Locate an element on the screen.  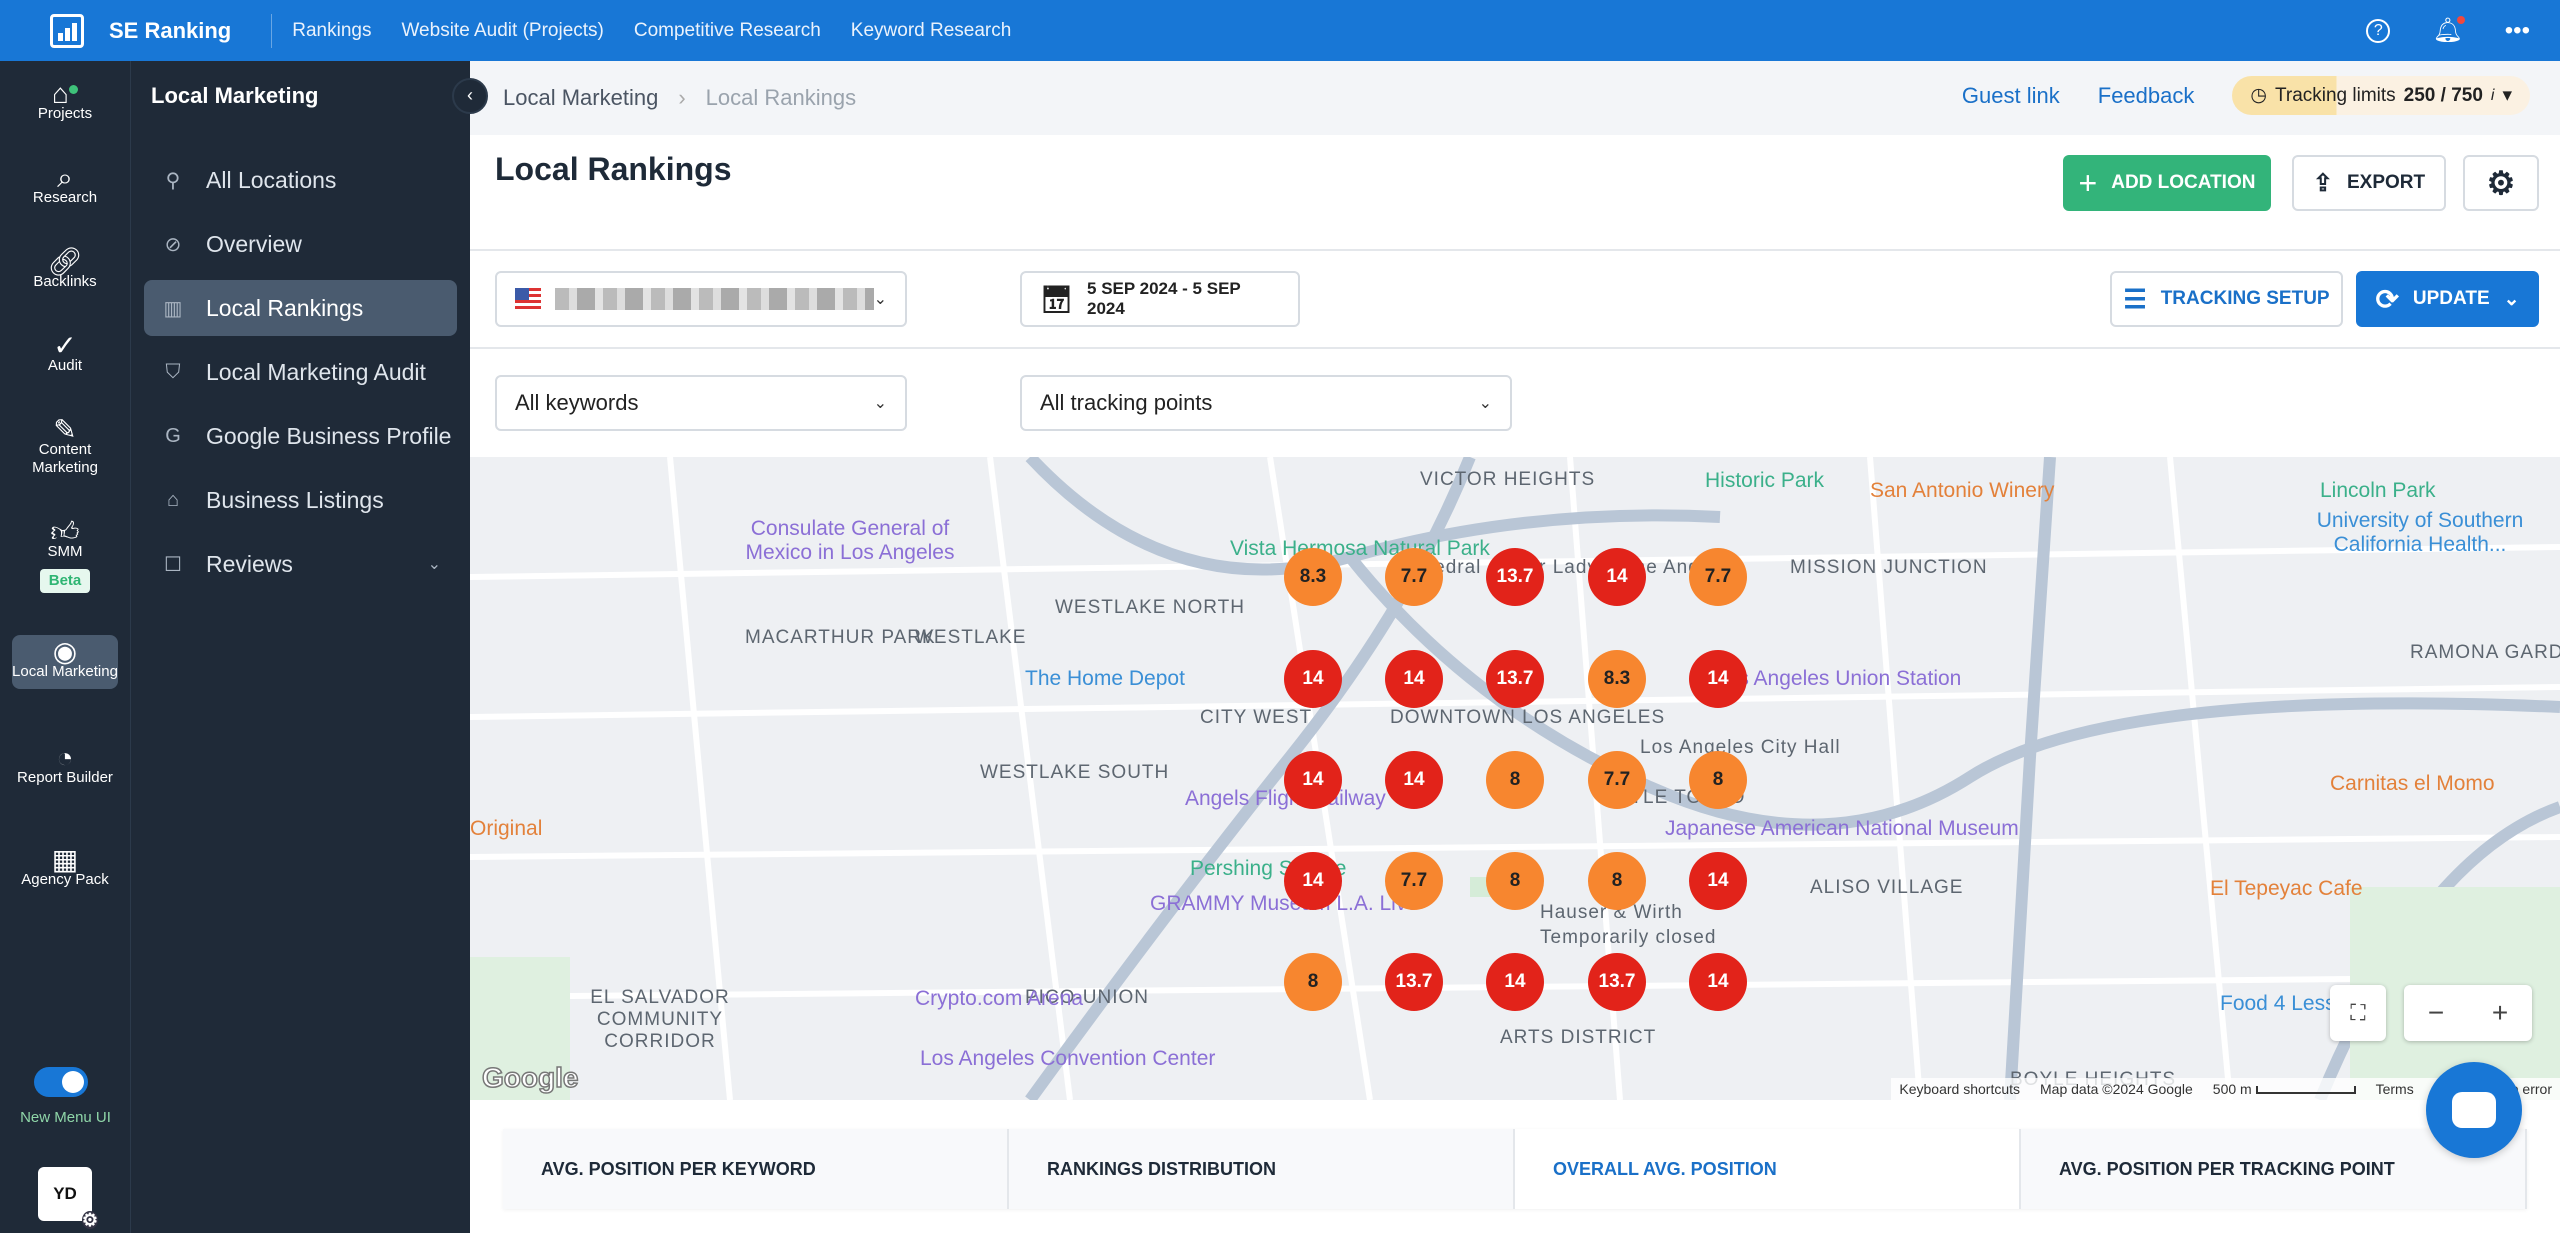
map-label: WESTLAKE SOUTH is located at coordinates (1075, 772).